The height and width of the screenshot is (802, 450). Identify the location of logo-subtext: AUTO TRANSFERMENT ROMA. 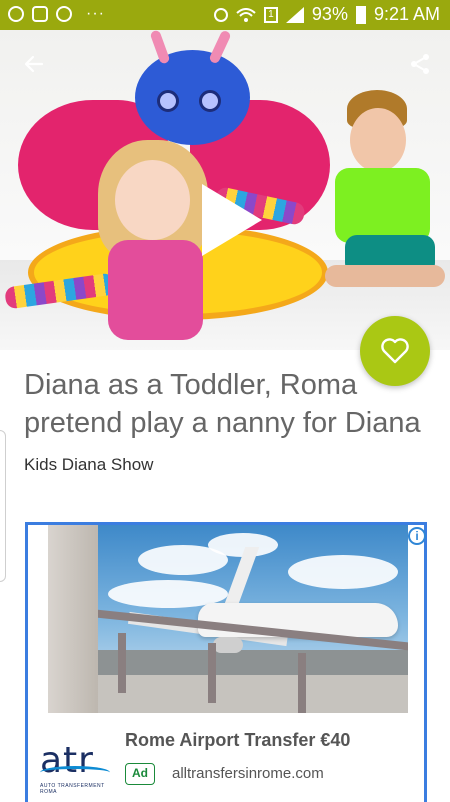
(72, 789).